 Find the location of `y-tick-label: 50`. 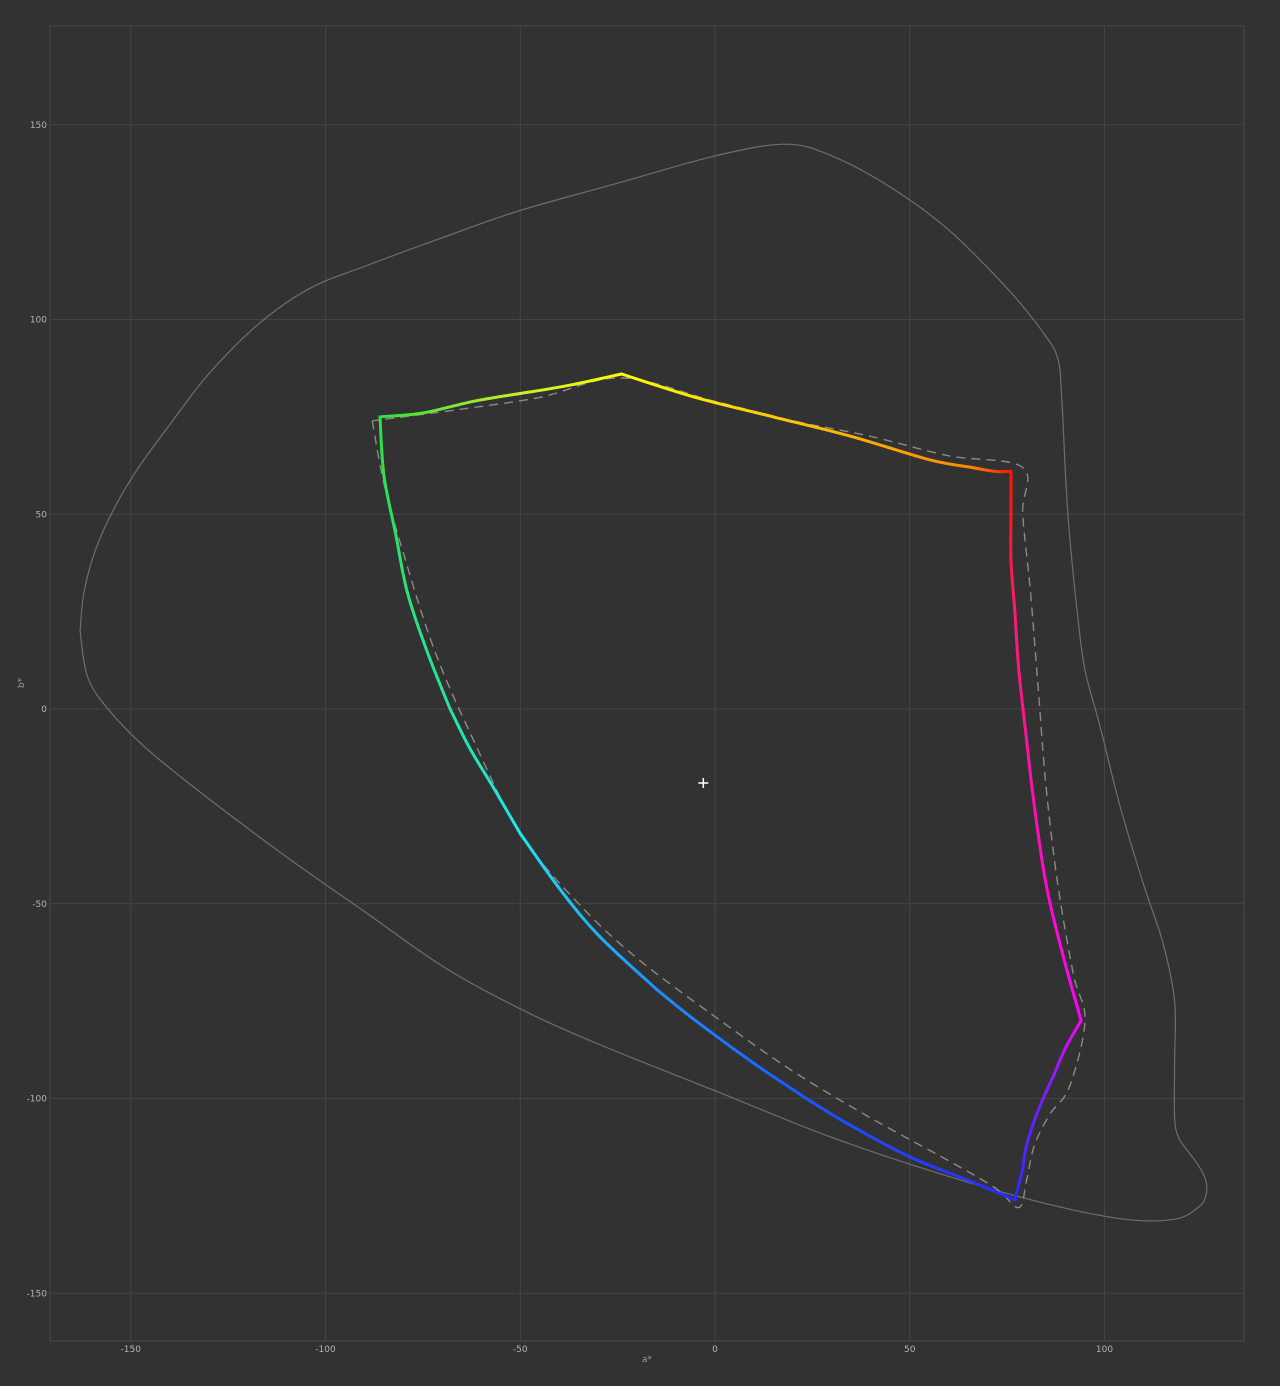

y-tick-label: 50 is located at coordinates (42, 515).